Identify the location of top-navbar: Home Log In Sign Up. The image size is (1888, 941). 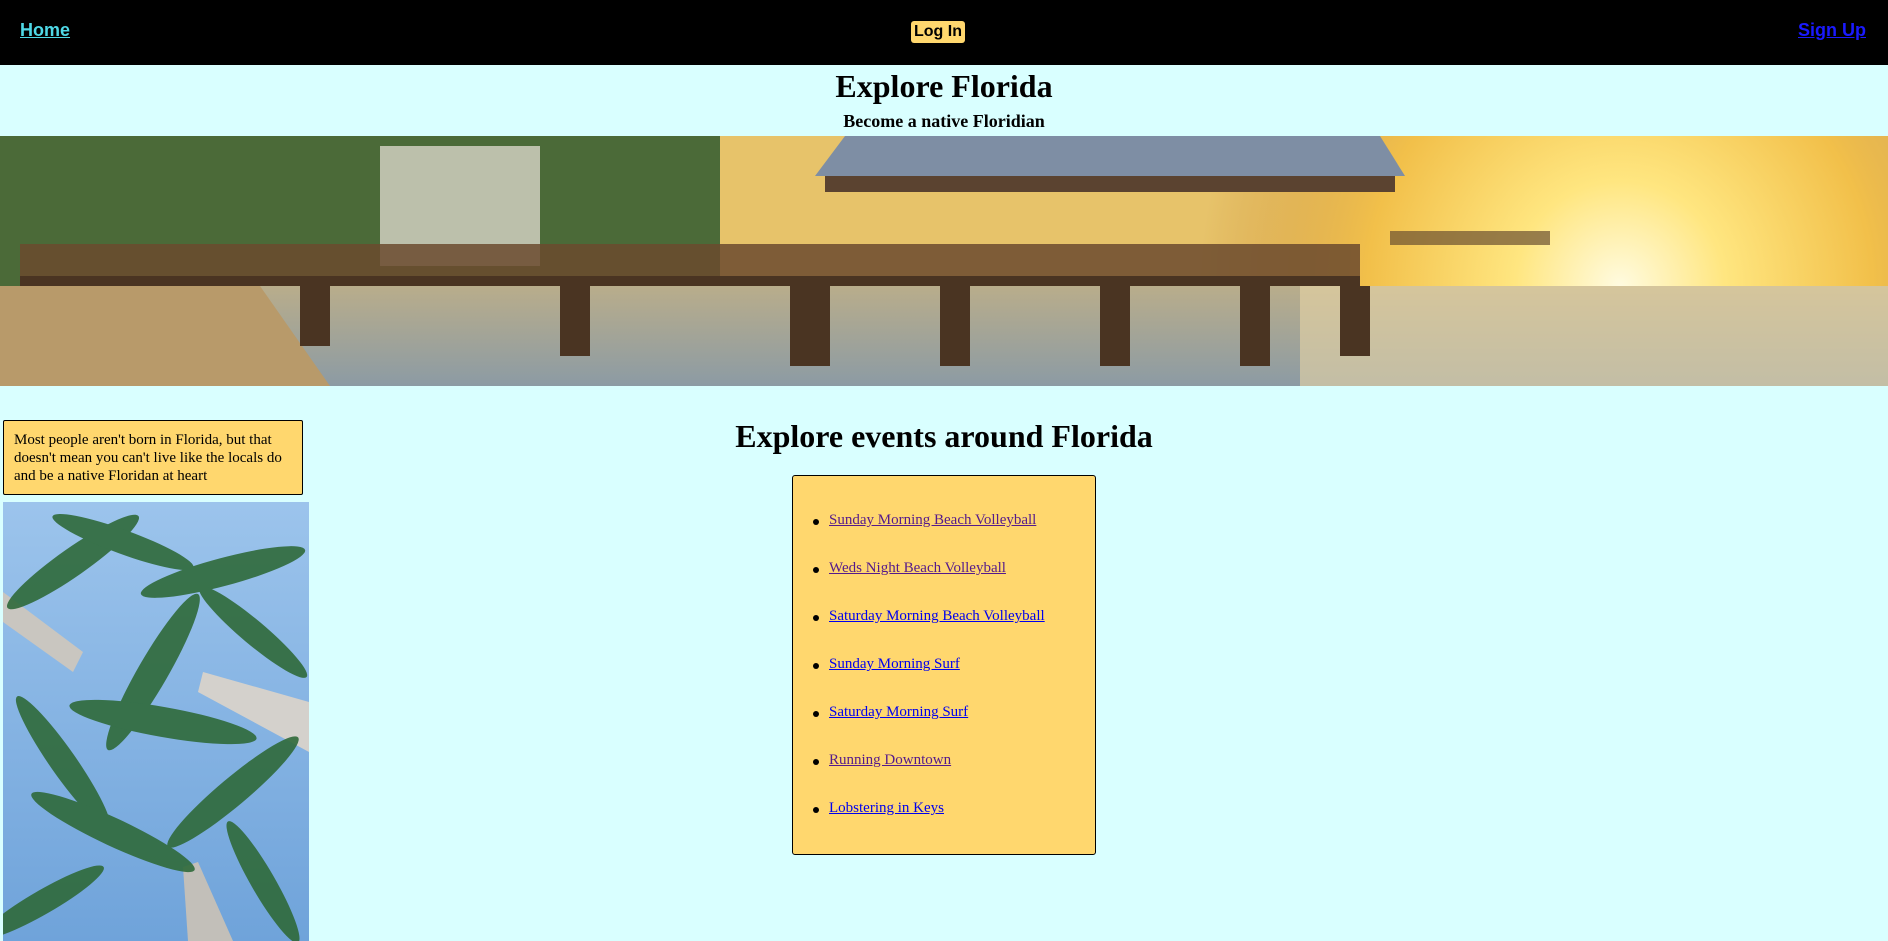
(944, 32).